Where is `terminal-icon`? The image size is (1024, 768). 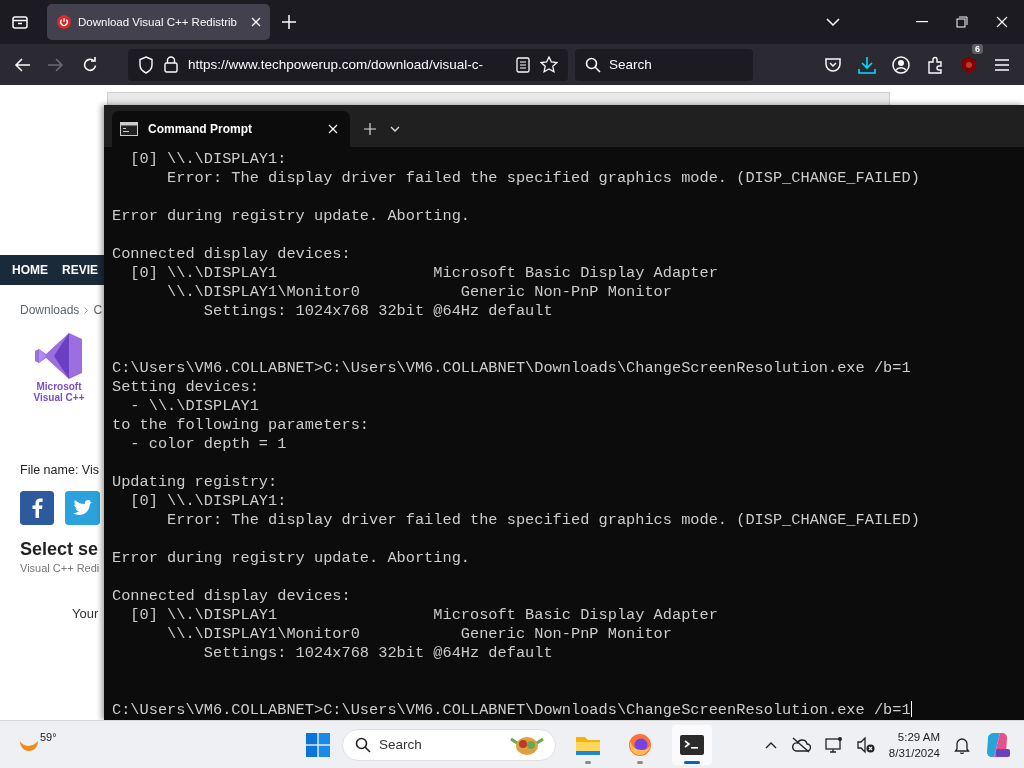 terminal-icon is located at coordinates (692, 744).